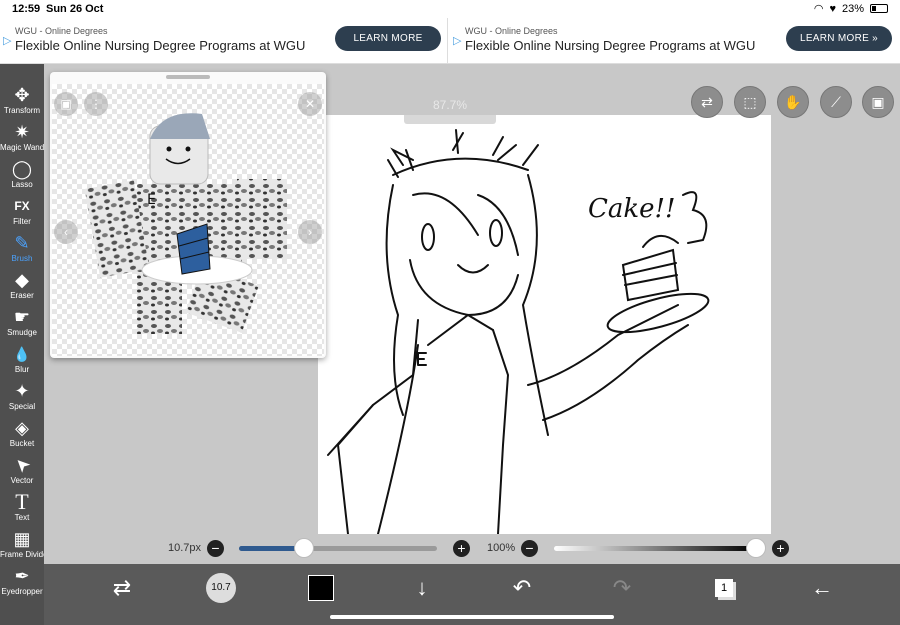 The width and height of the screenshot is (900, 625). Describe the element at coordinates (22, 280) in the screenshot. I see `eraser-icon: ◆` at that location.